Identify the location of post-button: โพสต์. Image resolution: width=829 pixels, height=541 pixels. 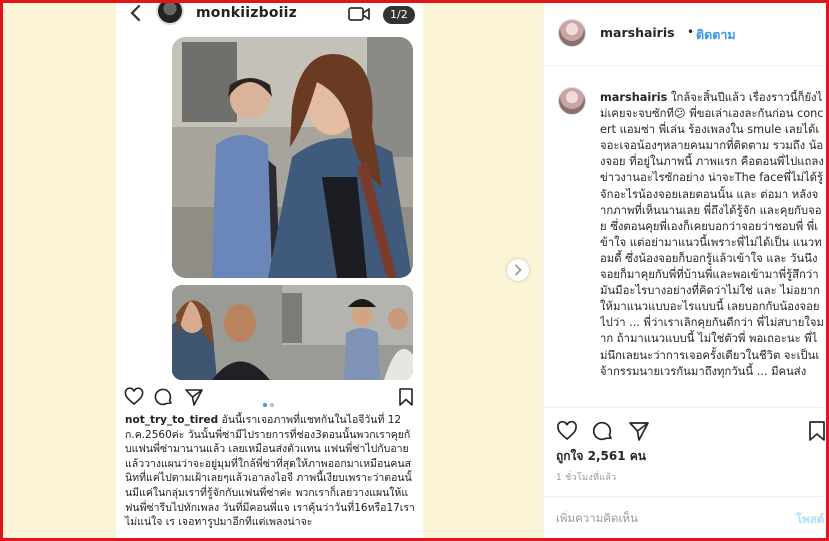
(810, 520).